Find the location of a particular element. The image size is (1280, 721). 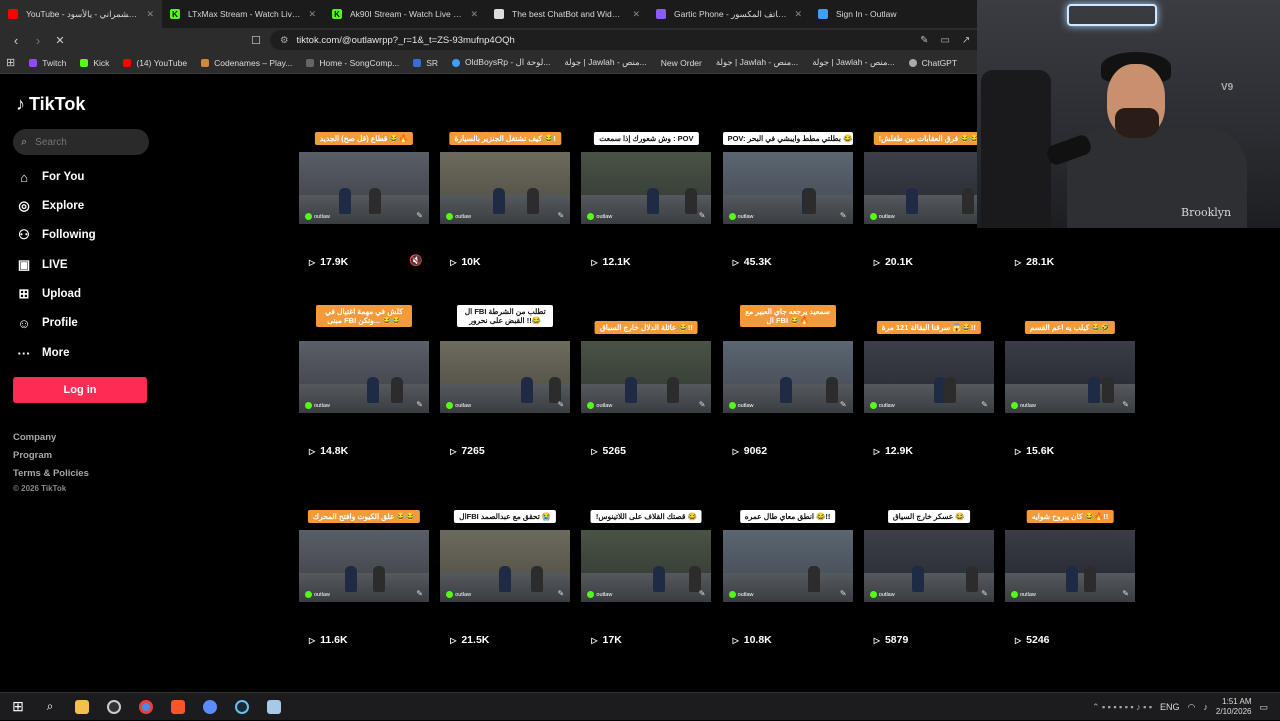

bookmark: New Order is located at coordinates (681, 63).